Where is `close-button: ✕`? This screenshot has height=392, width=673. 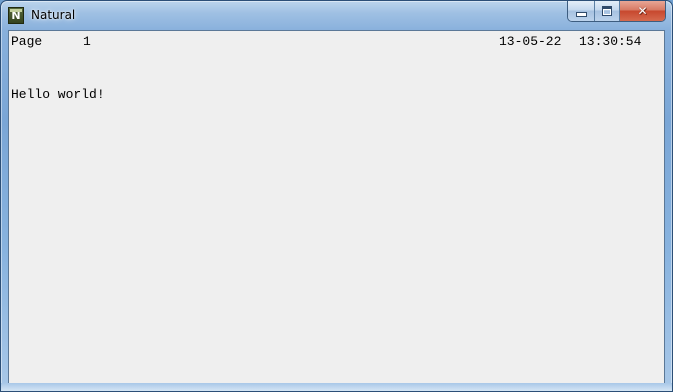
close-button: ✕ is located at coordinates (642, 11).